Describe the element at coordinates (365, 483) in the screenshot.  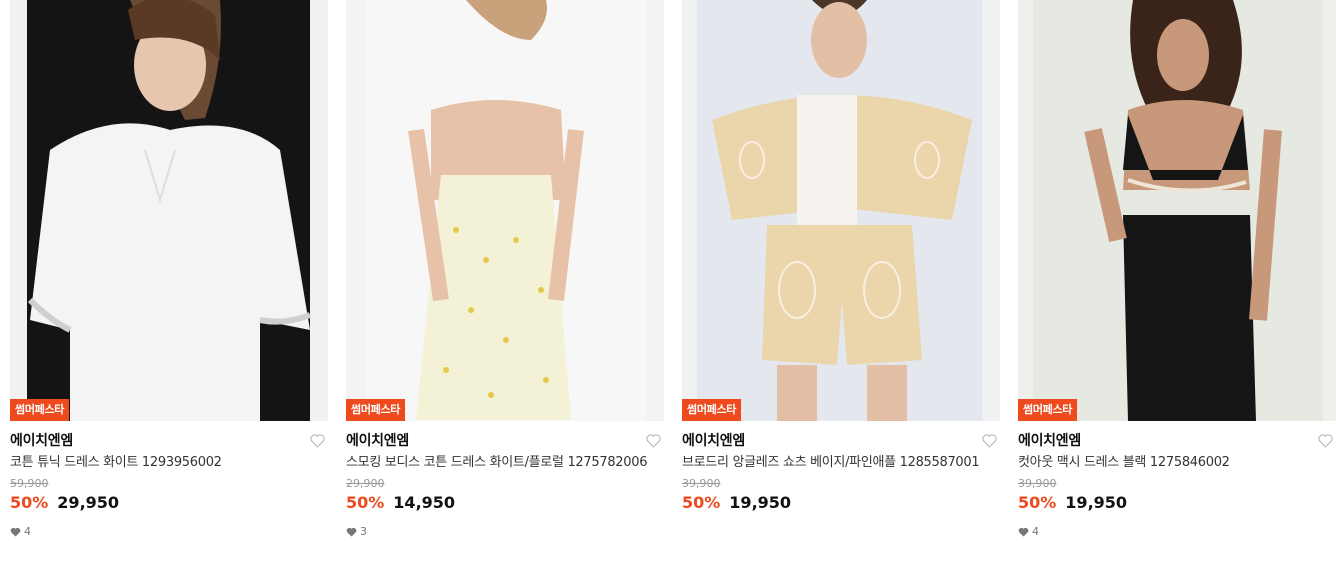
I see `original-price: 29,900` at that location.